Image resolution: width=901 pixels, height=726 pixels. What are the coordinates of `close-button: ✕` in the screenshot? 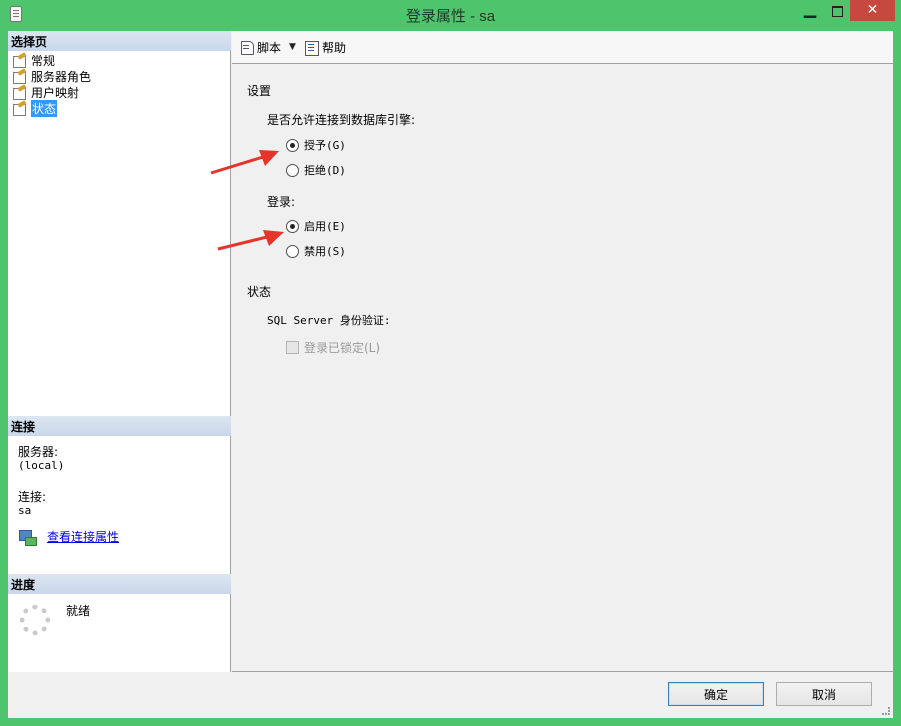 It's located at (872, 10).